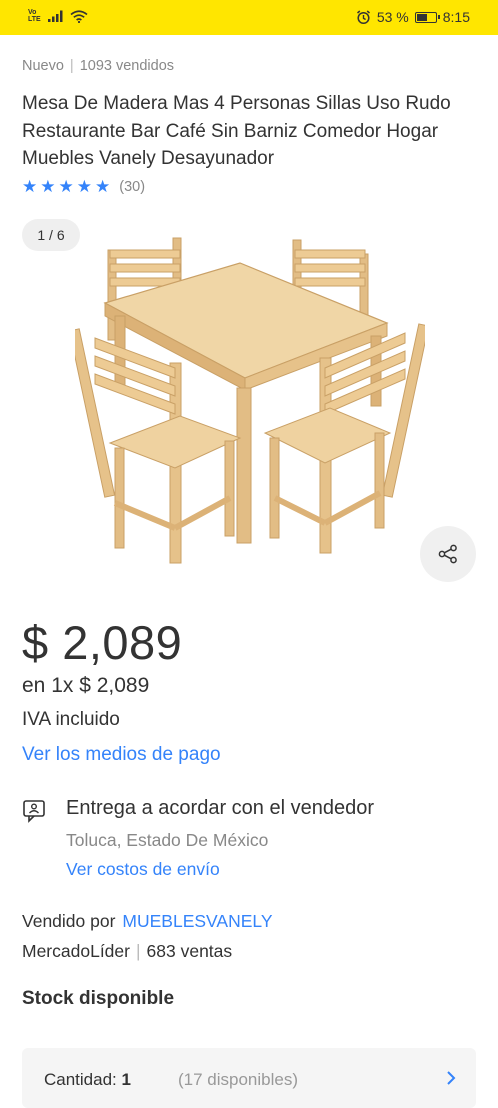 The height and width of the screenshot is (1108, 498). Describe the element at coordinates (220, 808) in the screenshot. I see `delivery-title: Entrega a acordar con el vendedor` at that location.